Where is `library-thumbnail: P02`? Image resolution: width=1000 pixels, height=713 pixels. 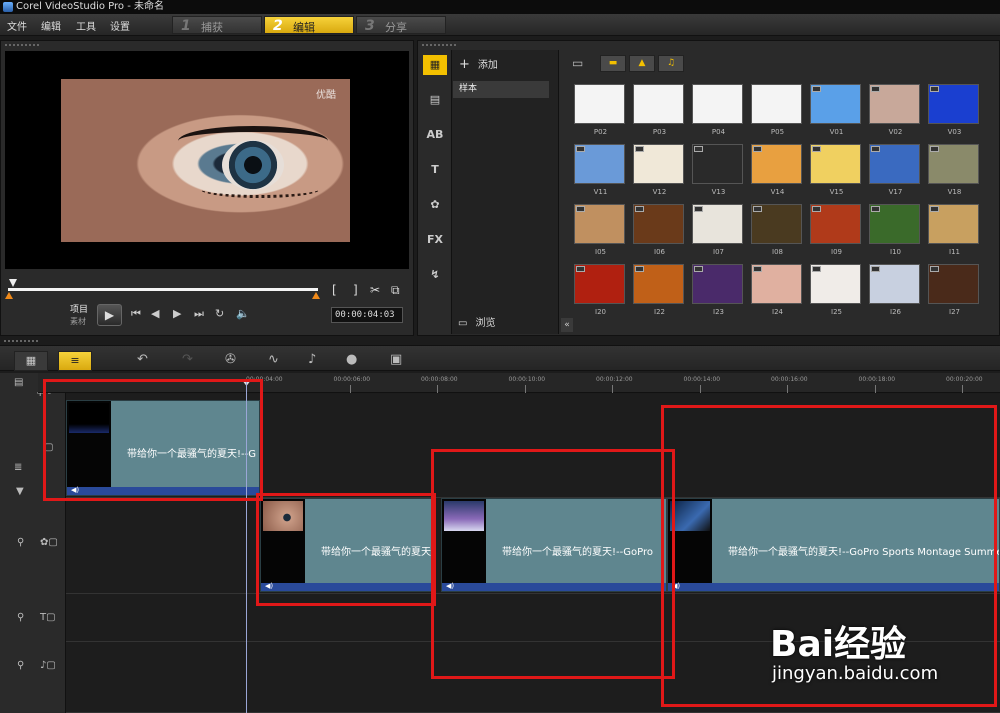
library-thumbnail: P02 is located at coordinates (599, 110).